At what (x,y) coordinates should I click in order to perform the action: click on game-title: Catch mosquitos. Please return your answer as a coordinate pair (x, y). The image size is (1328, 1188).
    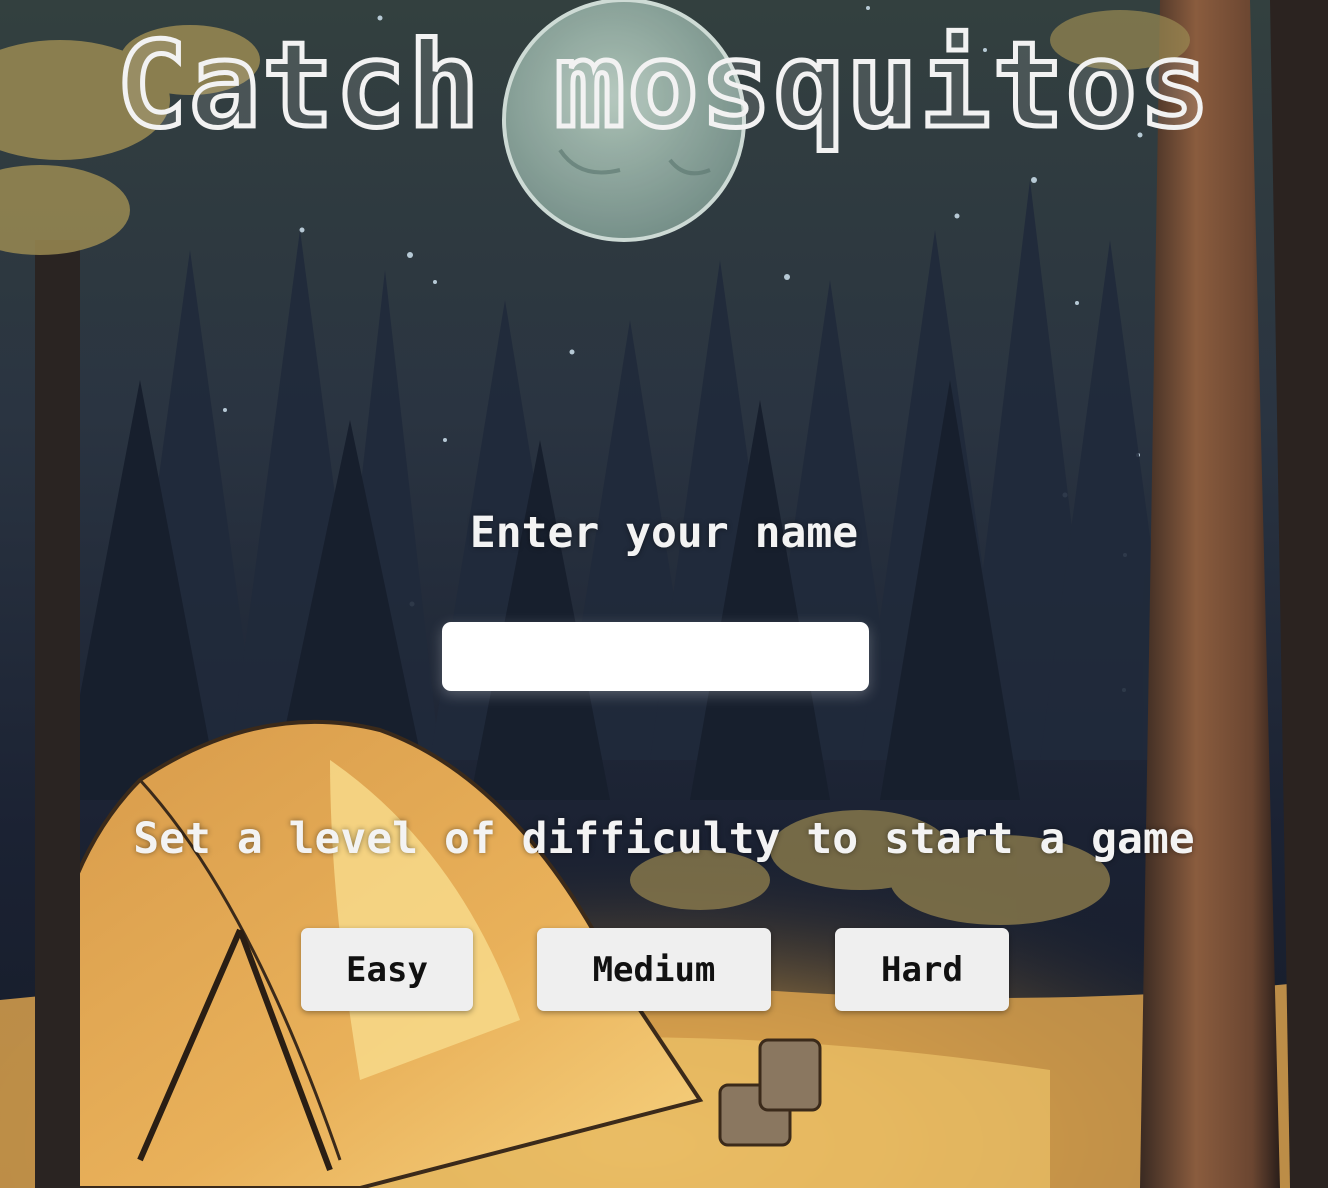
    Looking at the image, I should click on (663, 85).